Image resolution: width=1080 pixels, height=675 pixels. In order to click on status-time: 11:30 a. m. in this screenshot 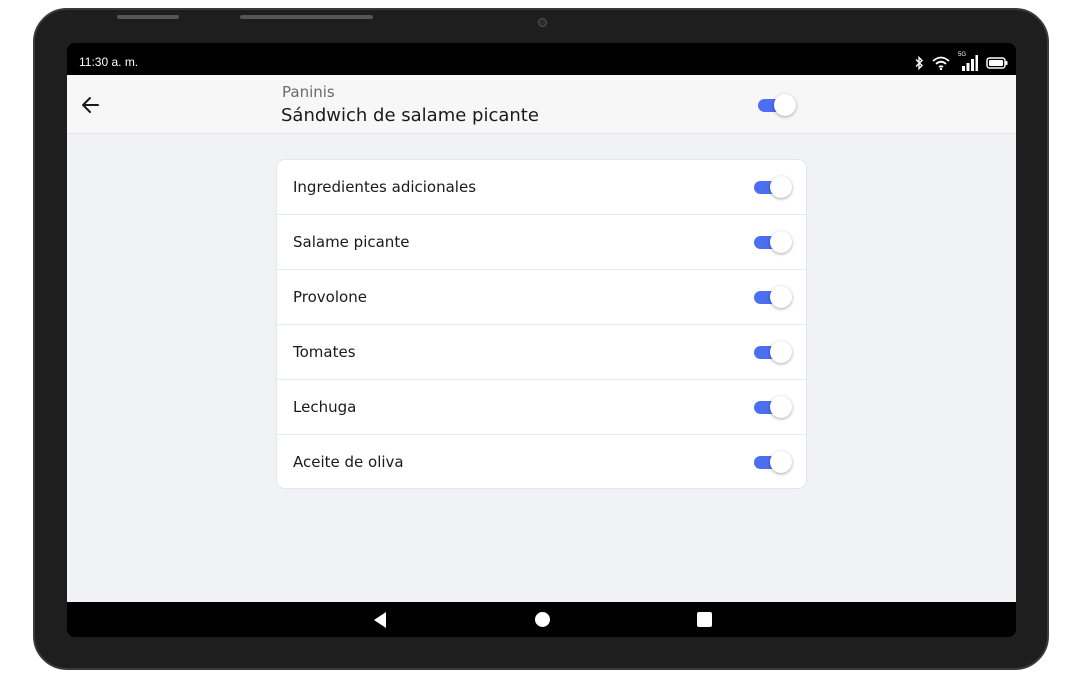, I will do `click(109, 62)`.